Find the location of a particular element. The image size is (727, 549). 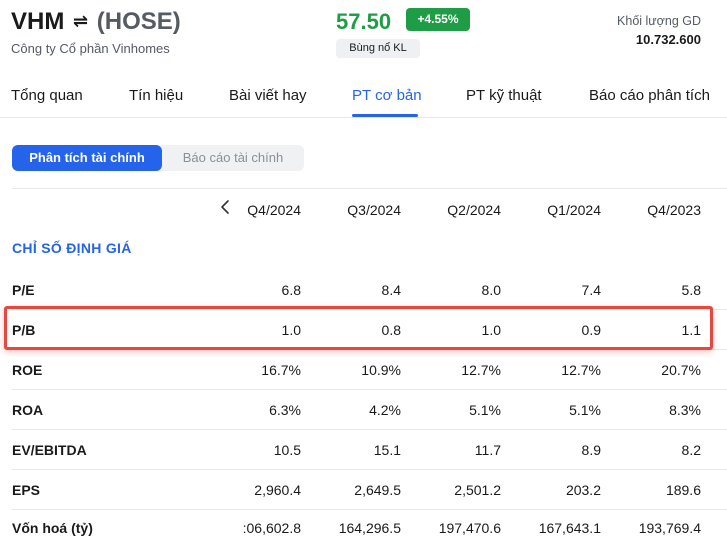

row-label: Vốn hoá (tỷ) is located at coordinates (52, 528).